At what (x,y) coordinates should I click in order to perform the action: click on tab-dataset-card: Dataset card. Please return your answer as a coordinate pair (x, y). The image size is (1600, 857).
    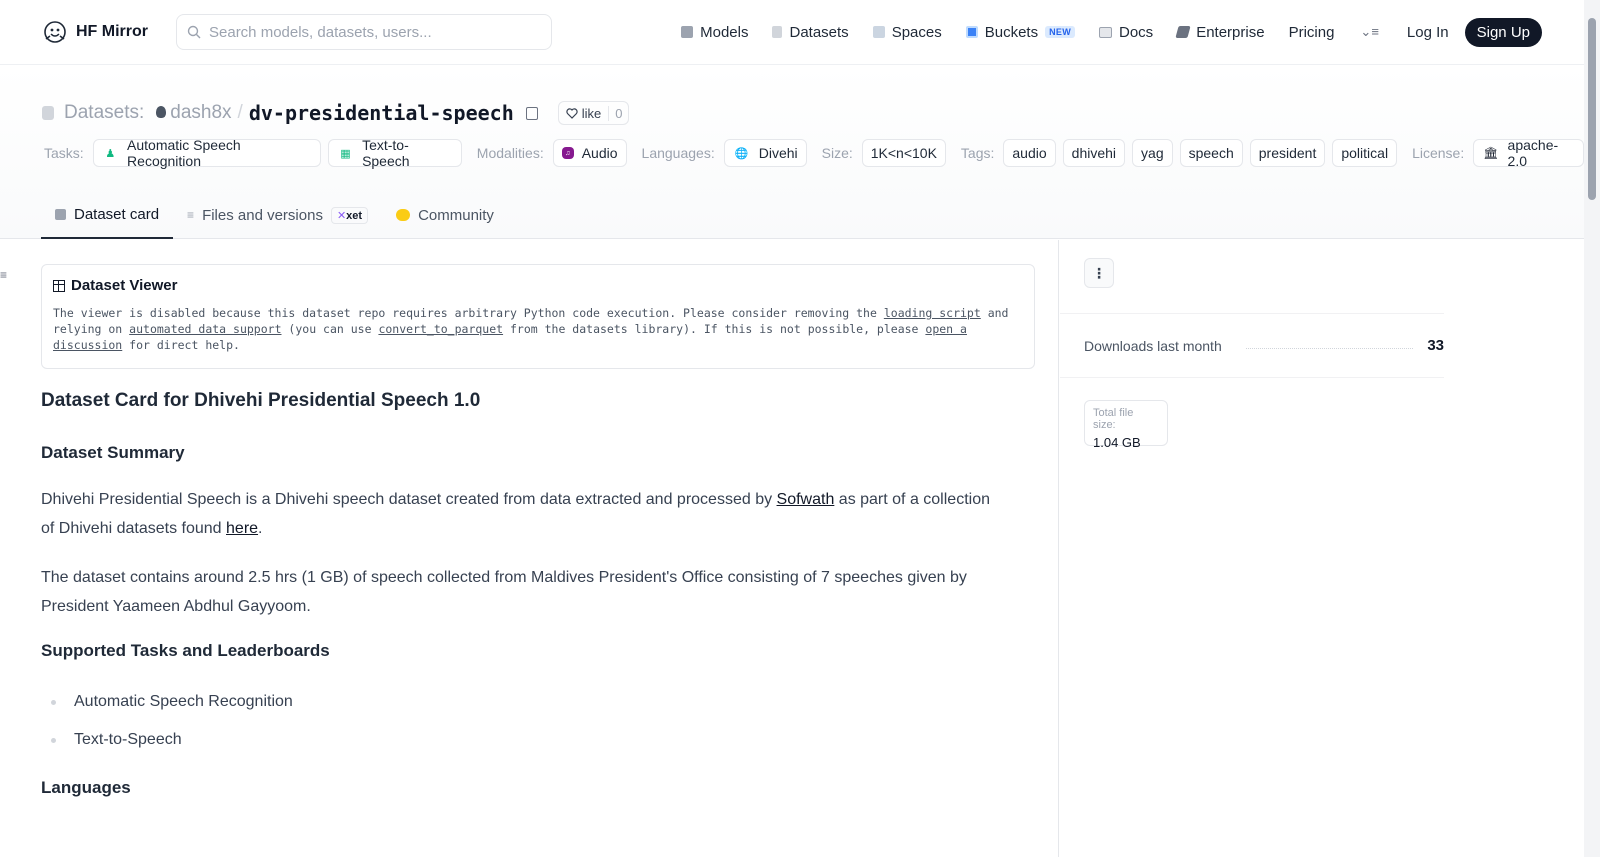
    Looking at the image, I should click on (107, 215).